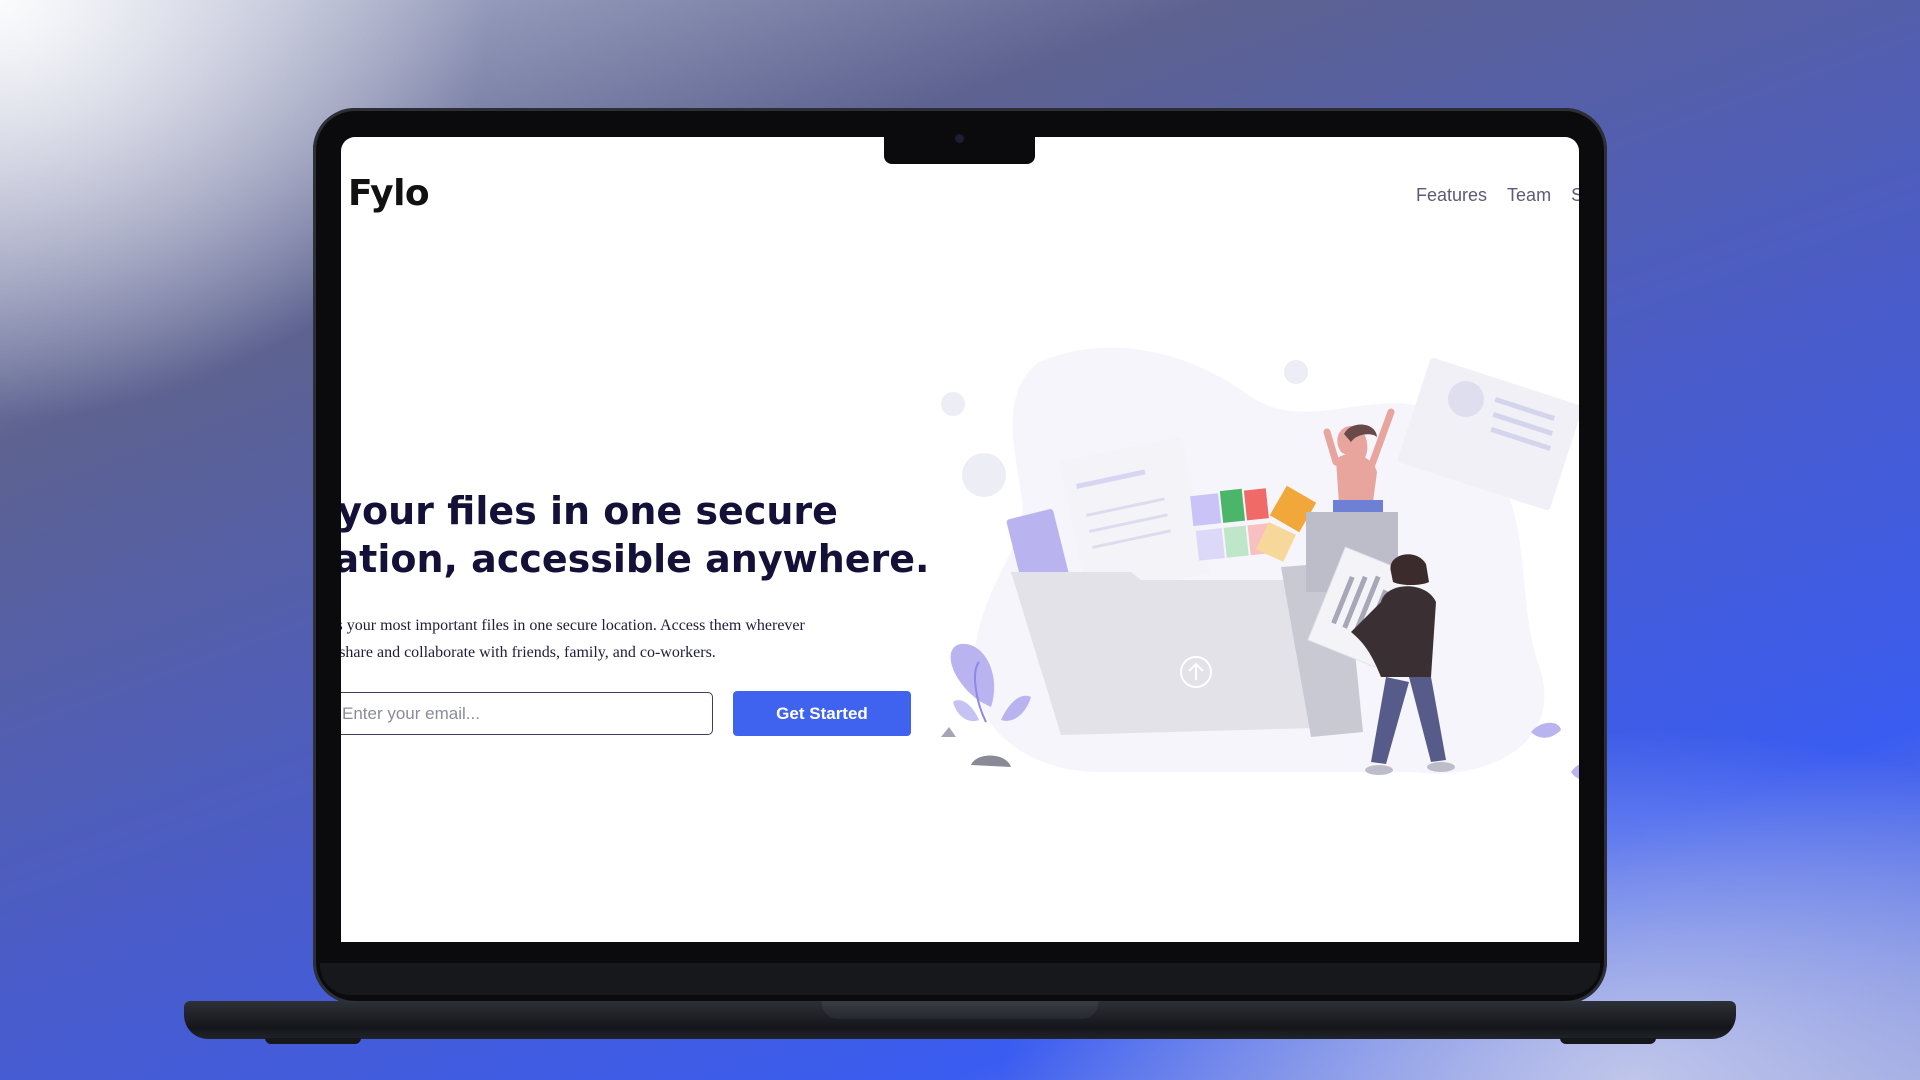 The width and height of the screenshot is (1920, 1080). I want to click on nav-link-team: Team, so click(1529, 195).